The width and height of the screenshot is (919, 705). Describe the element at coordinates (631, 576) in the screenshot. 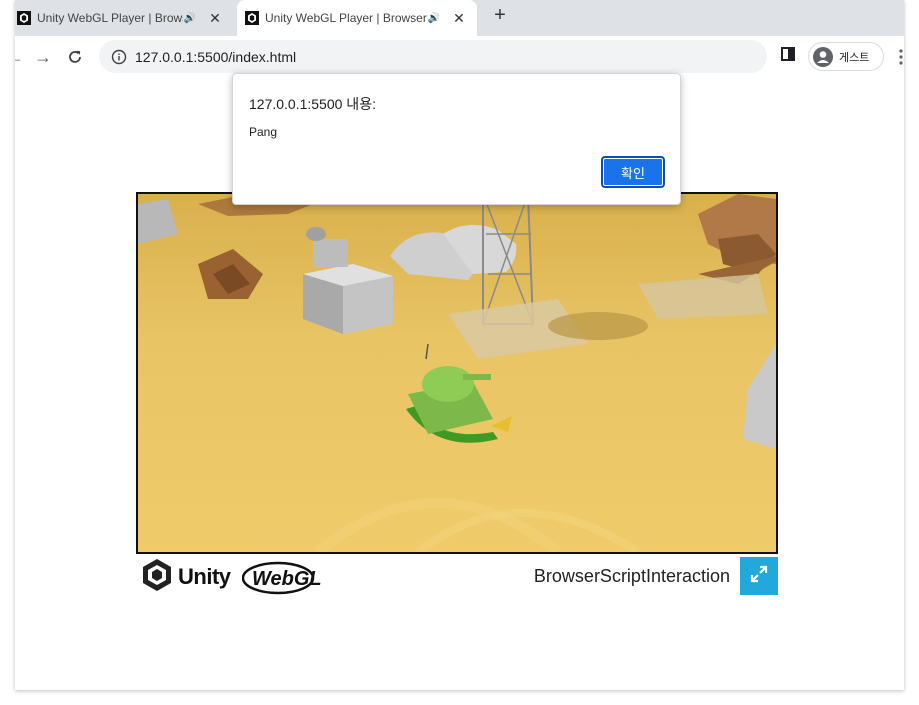

I see `build-title: BrowserScriptInteraction` at that location.